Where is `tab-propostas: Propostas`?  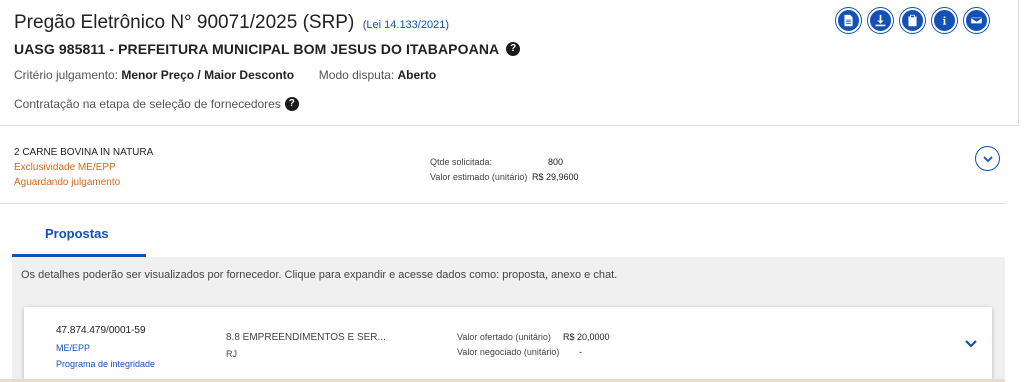 tab-propostas: Propostas is located at coordinates (79, 231).